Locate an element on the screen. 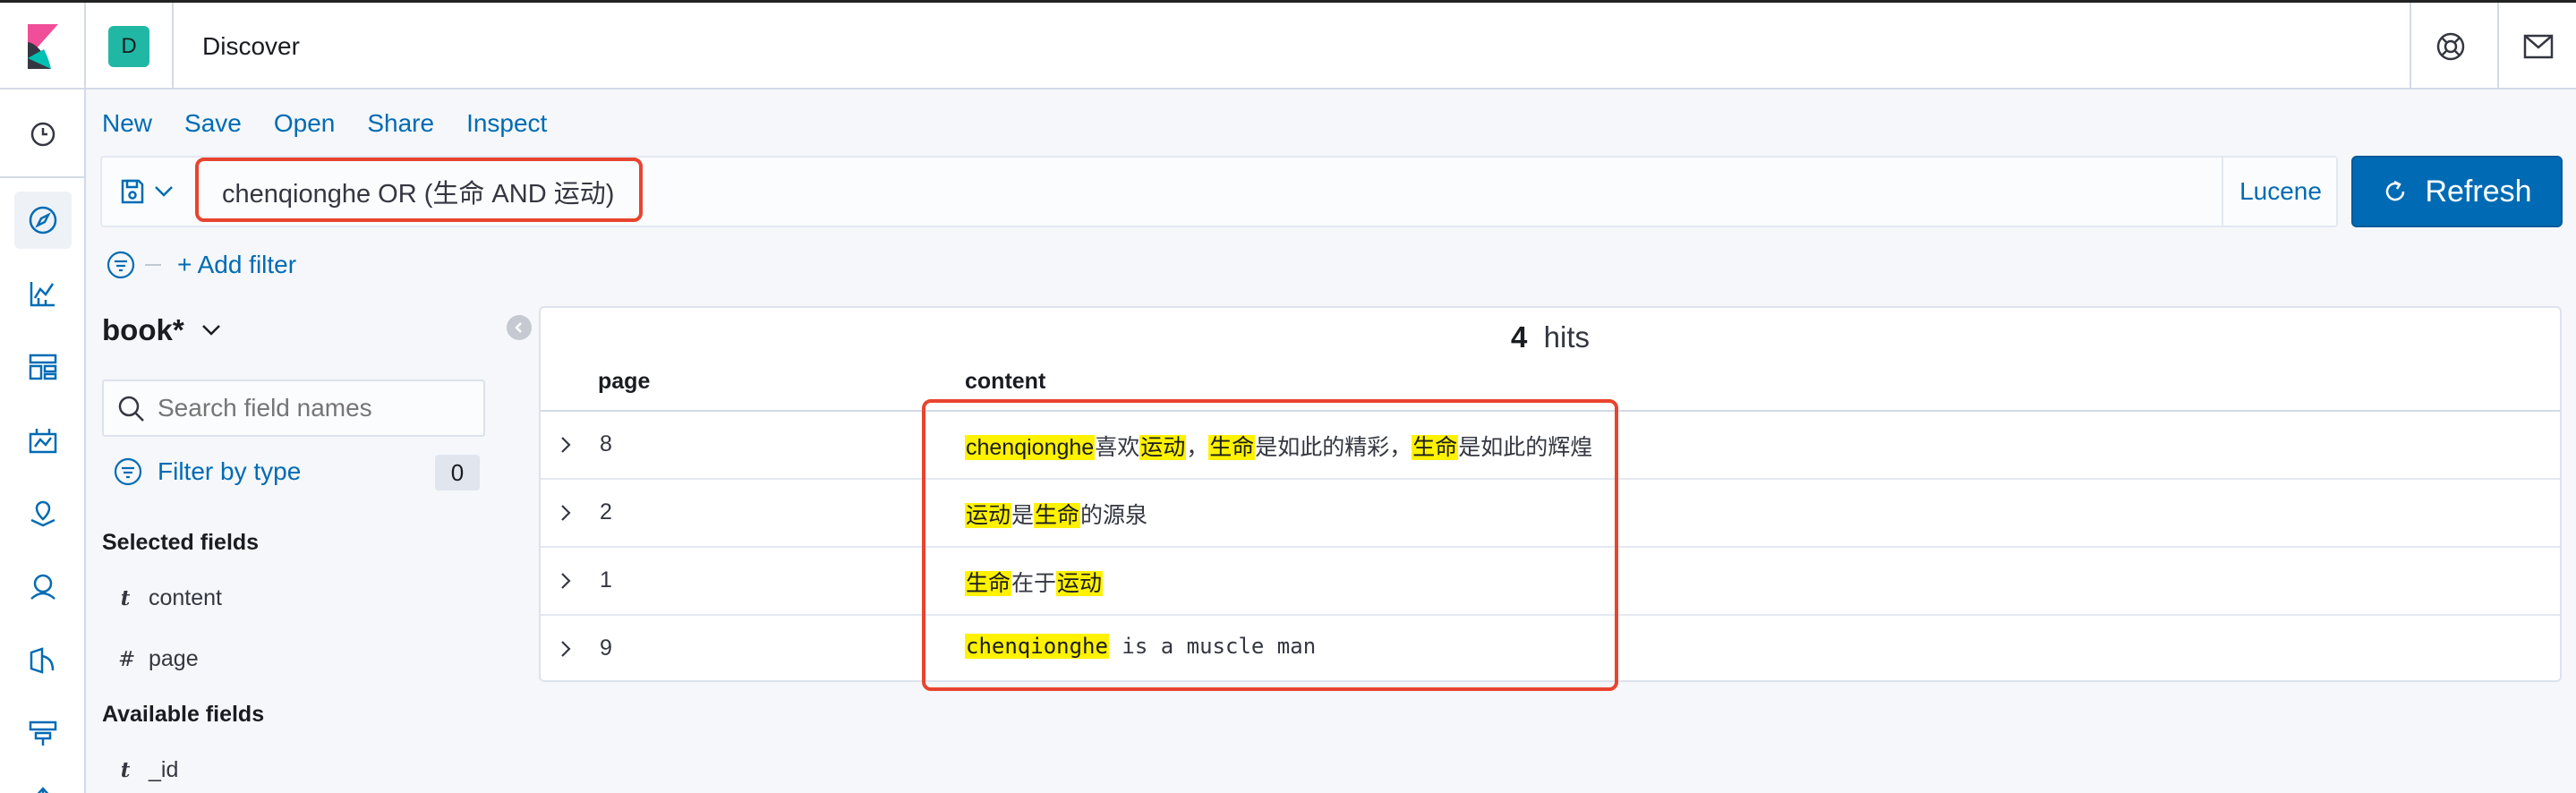  hits-count: 4 hits is located at coordinates (1550, 337).